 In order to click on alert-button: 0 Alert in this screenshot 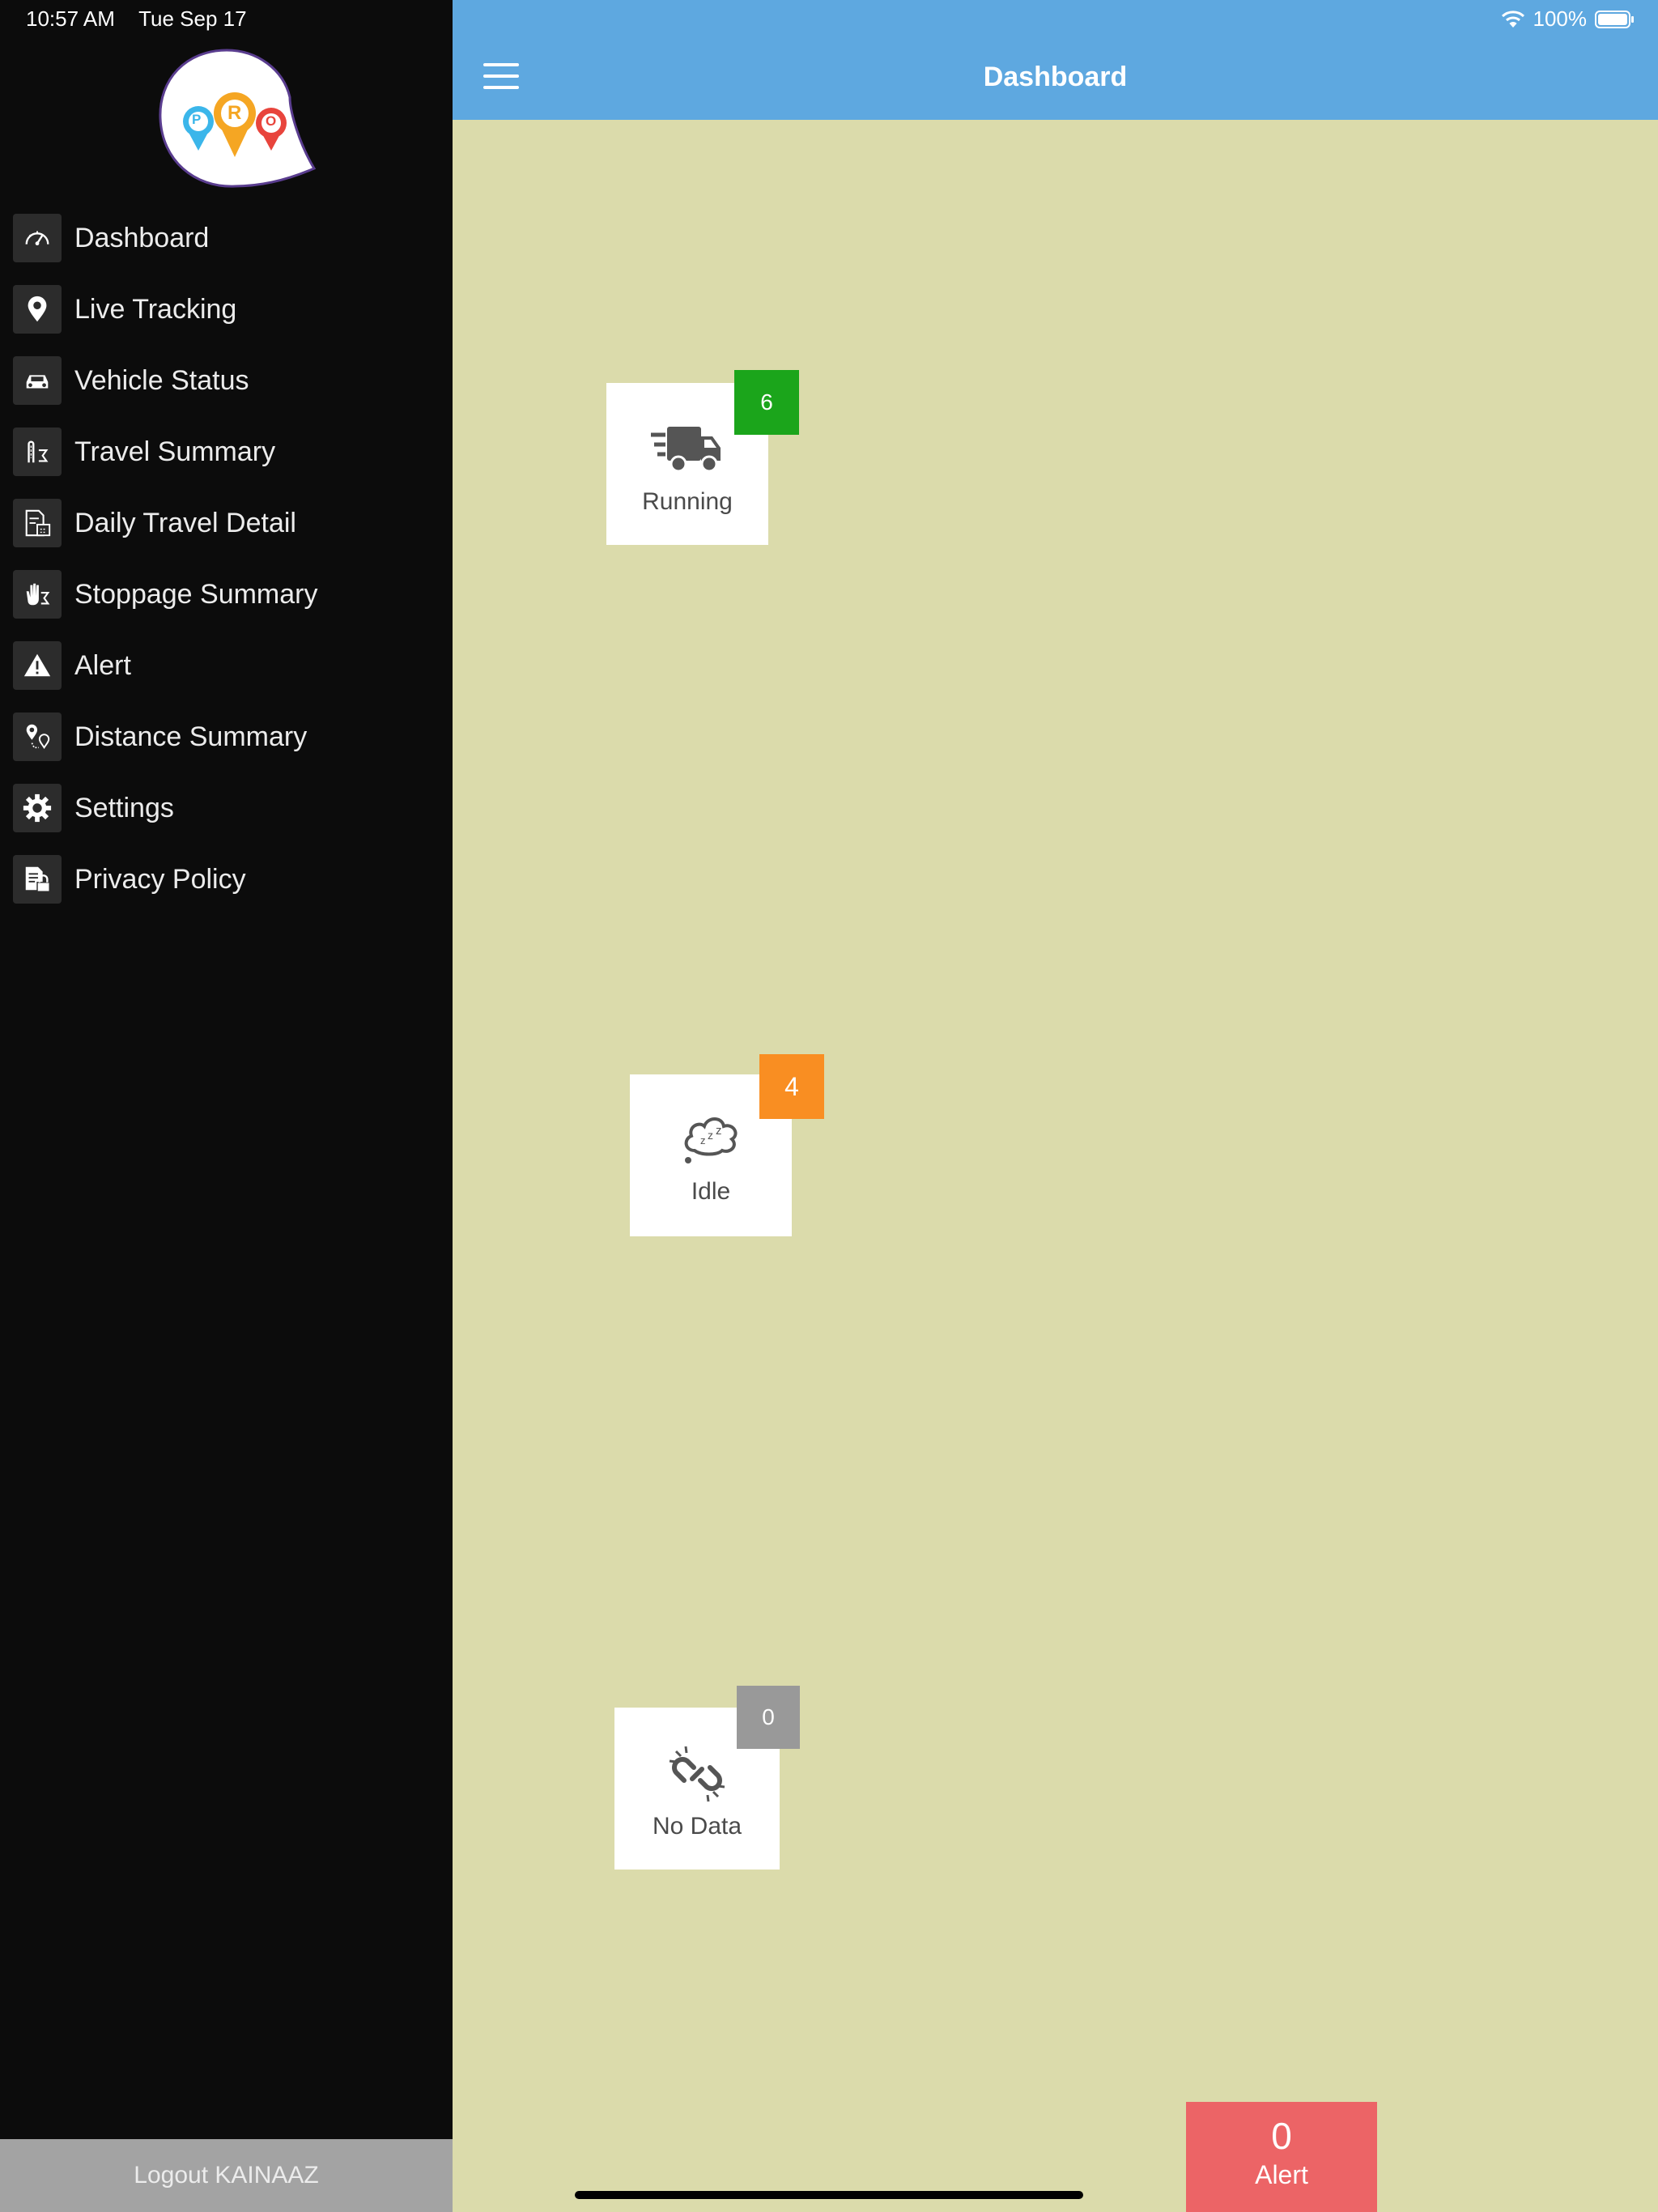, I will do `click(1281, 2157)`.